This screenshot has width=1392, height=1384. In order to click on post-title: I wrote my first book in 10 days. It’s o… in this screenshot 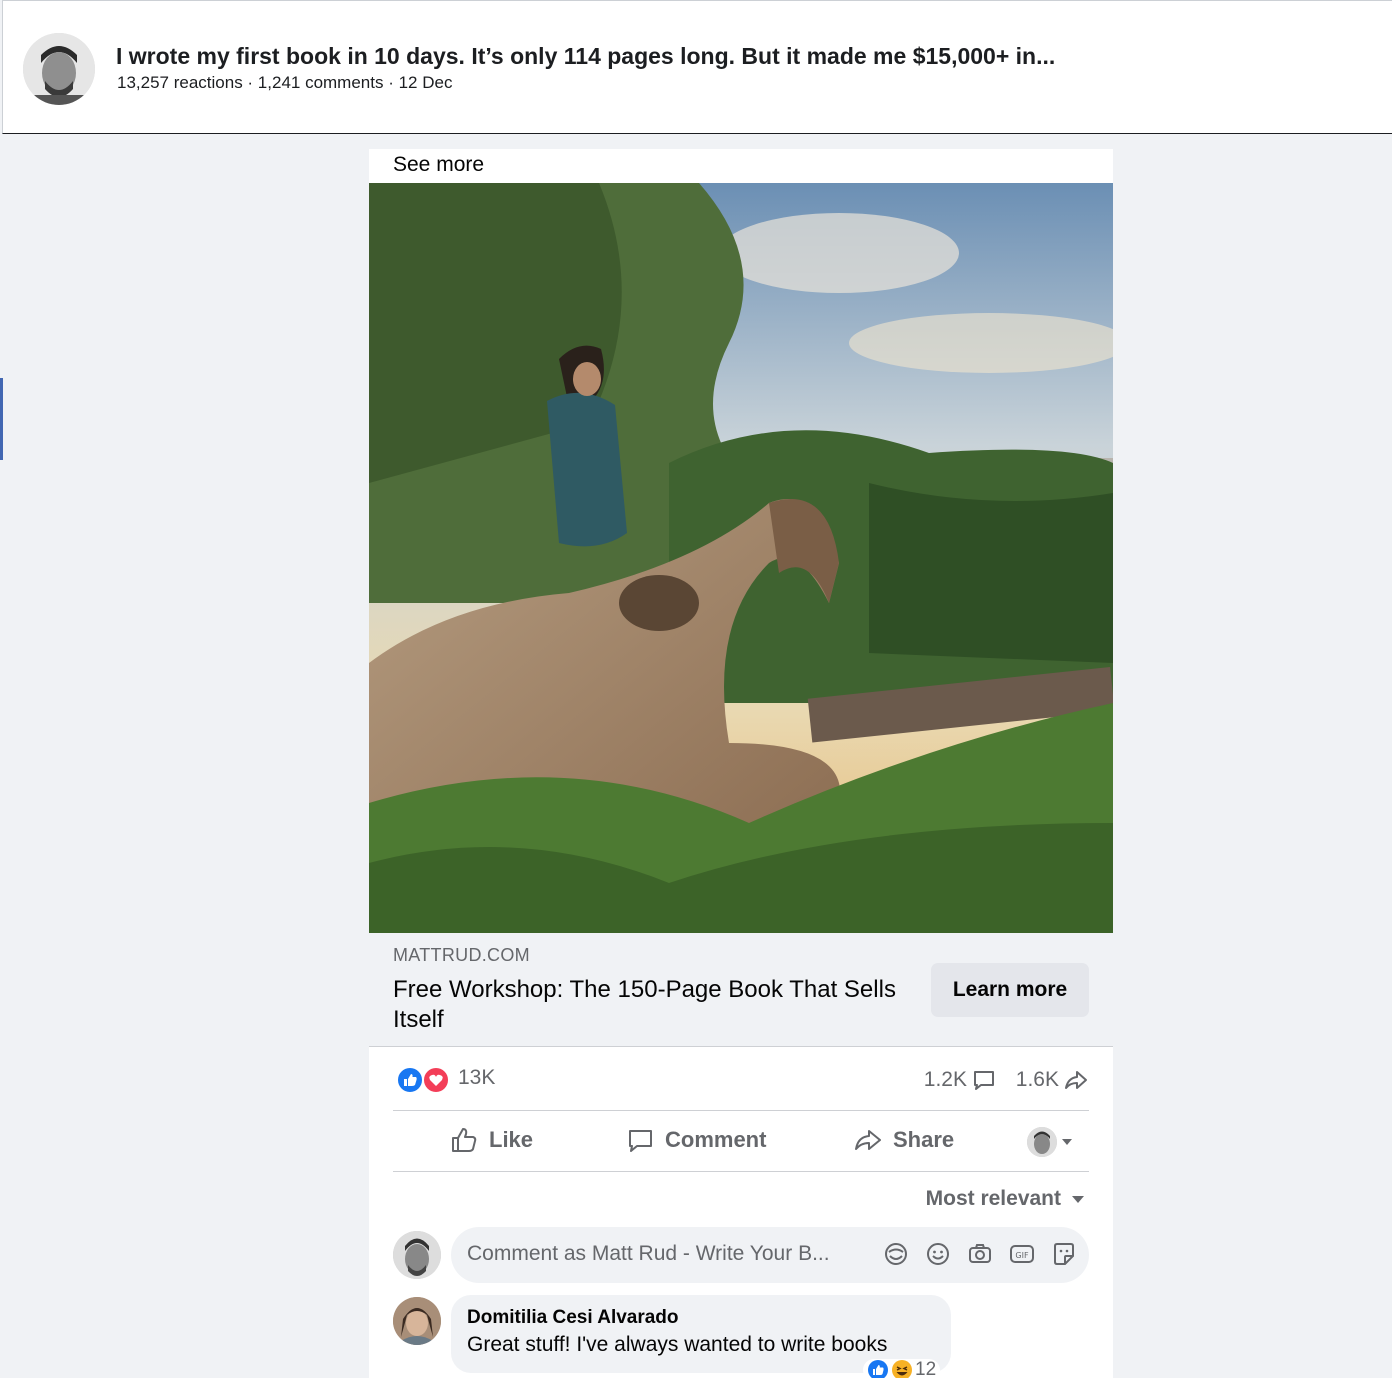, I will do `click(585, 56)`.